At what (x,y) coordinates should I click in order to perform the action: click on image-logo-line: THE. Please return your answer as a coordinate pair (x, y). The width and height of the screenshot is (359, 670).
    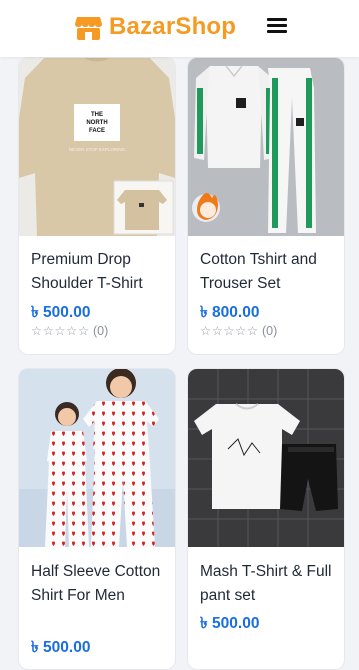
    Looking at the image, I should click on (97, 115).